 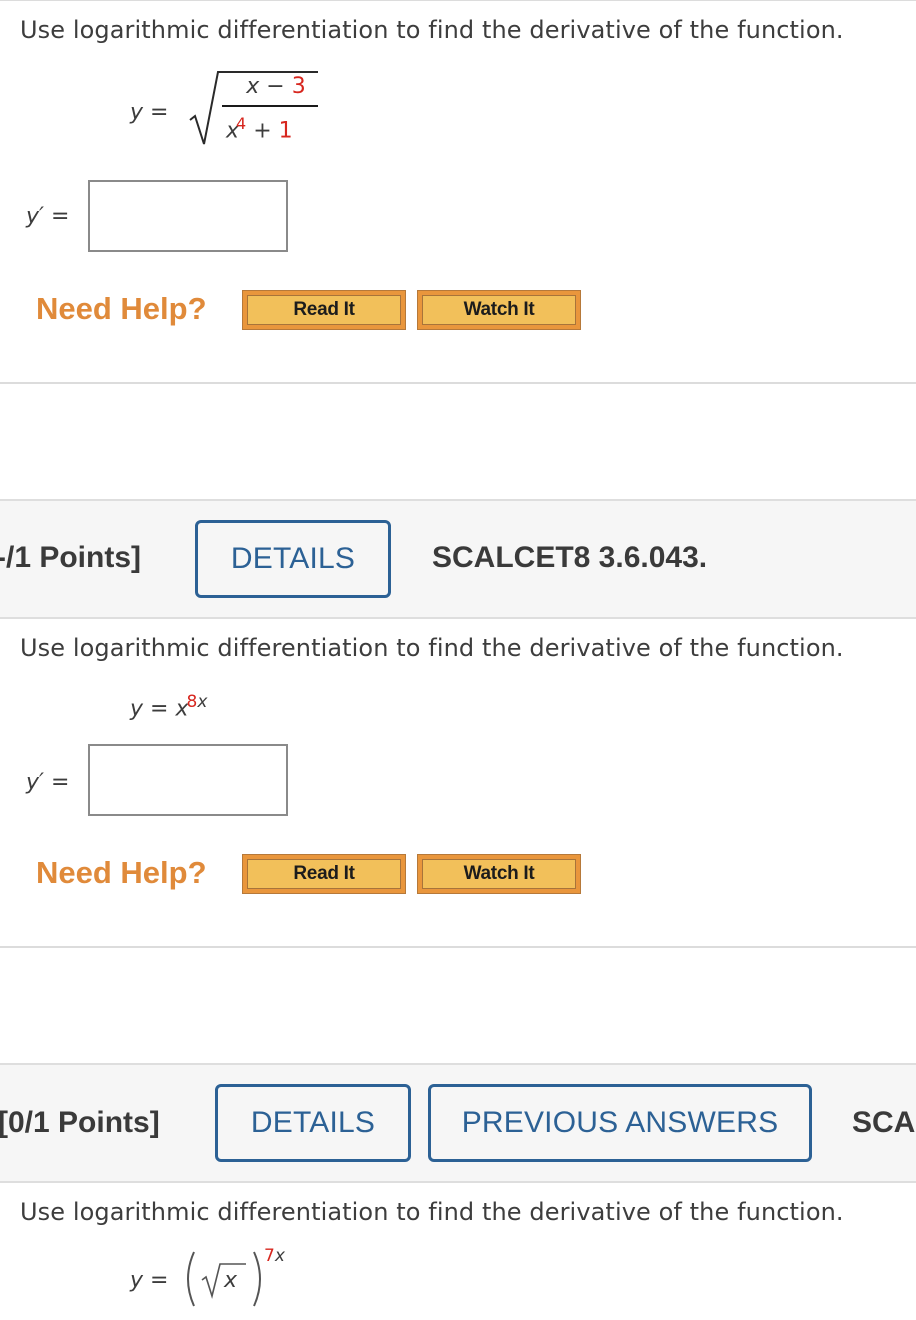 I want to click on fraction-denominator: x4 + 1, so click(x=259, y=128).